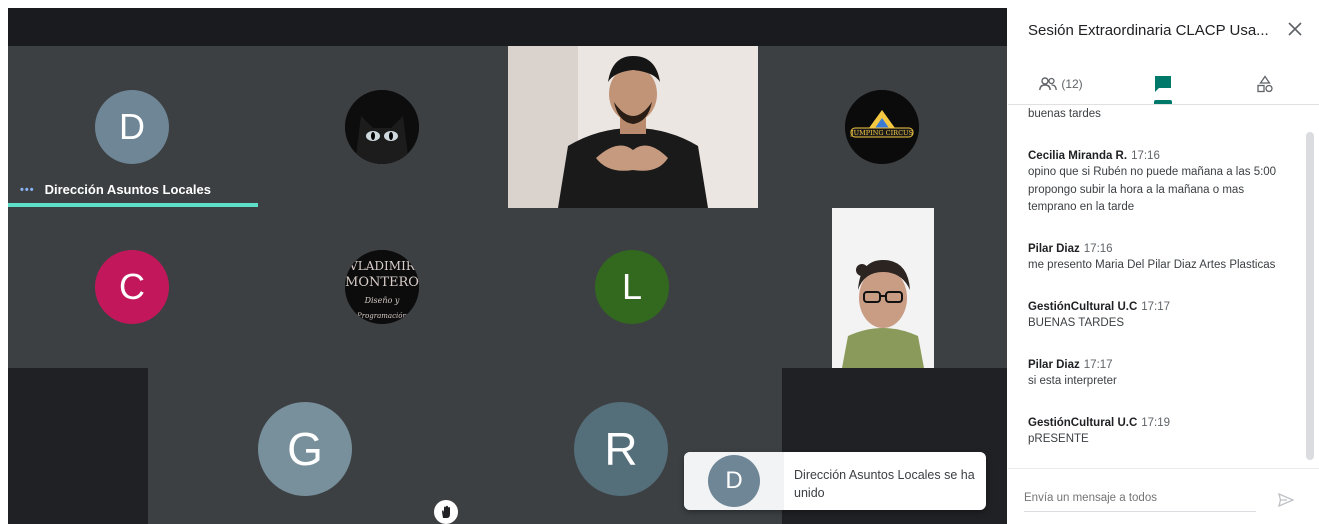 This screenshot has width=1319, height=524. Describe the element at coordinates (1099, 316) in the screenshot. I see `message-item: GestiónCultural U.C 17:17 BUENAS TARDES` at that location.